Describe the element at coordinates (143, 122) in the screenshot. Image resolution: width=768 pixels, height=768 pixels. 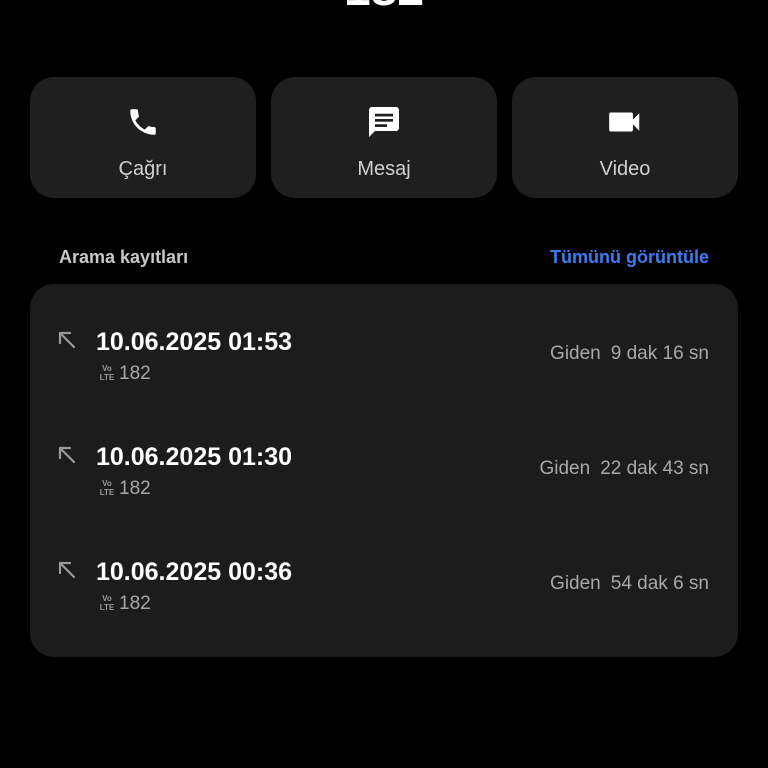
I see `phone-icon` at that location.